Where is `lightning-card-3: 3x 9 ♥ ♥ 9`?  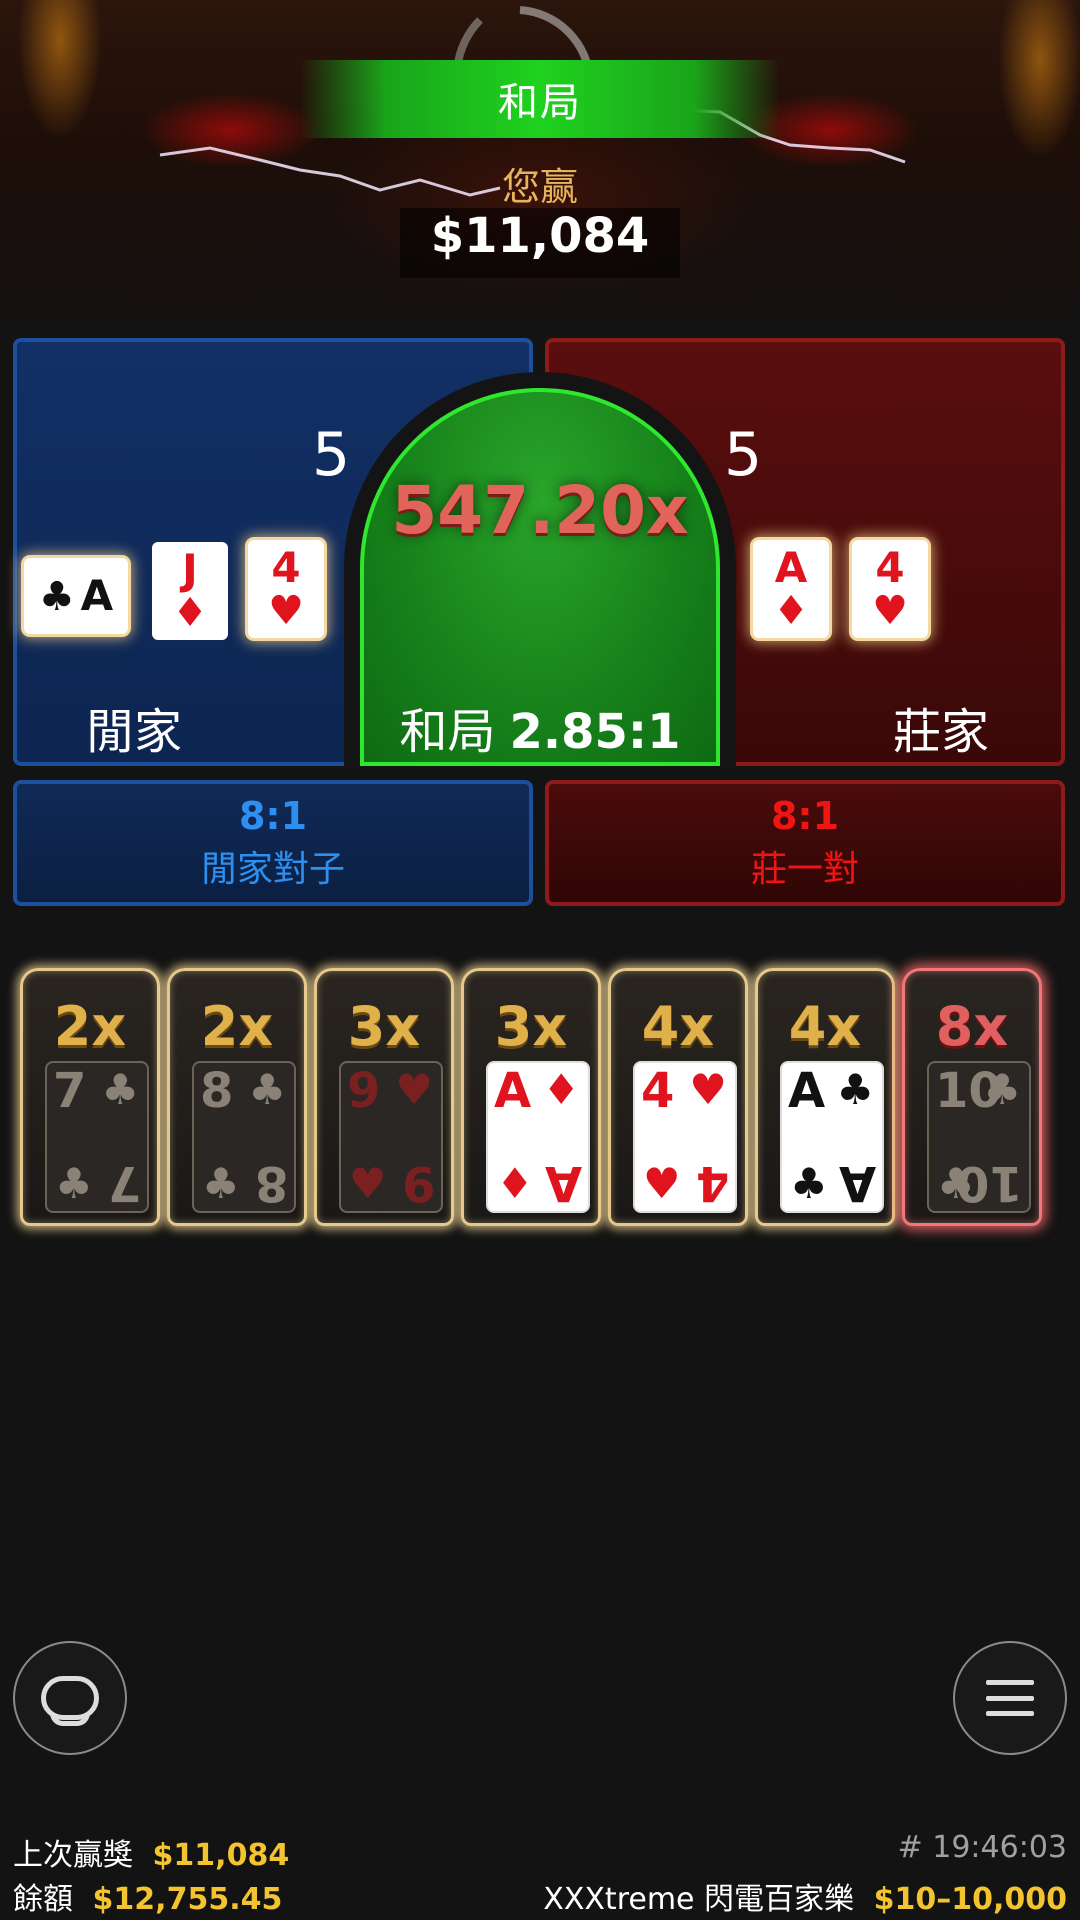 lightning-card-3: 3x 9 ♥ ♥ 9 is located at coordinates (384, 1097).